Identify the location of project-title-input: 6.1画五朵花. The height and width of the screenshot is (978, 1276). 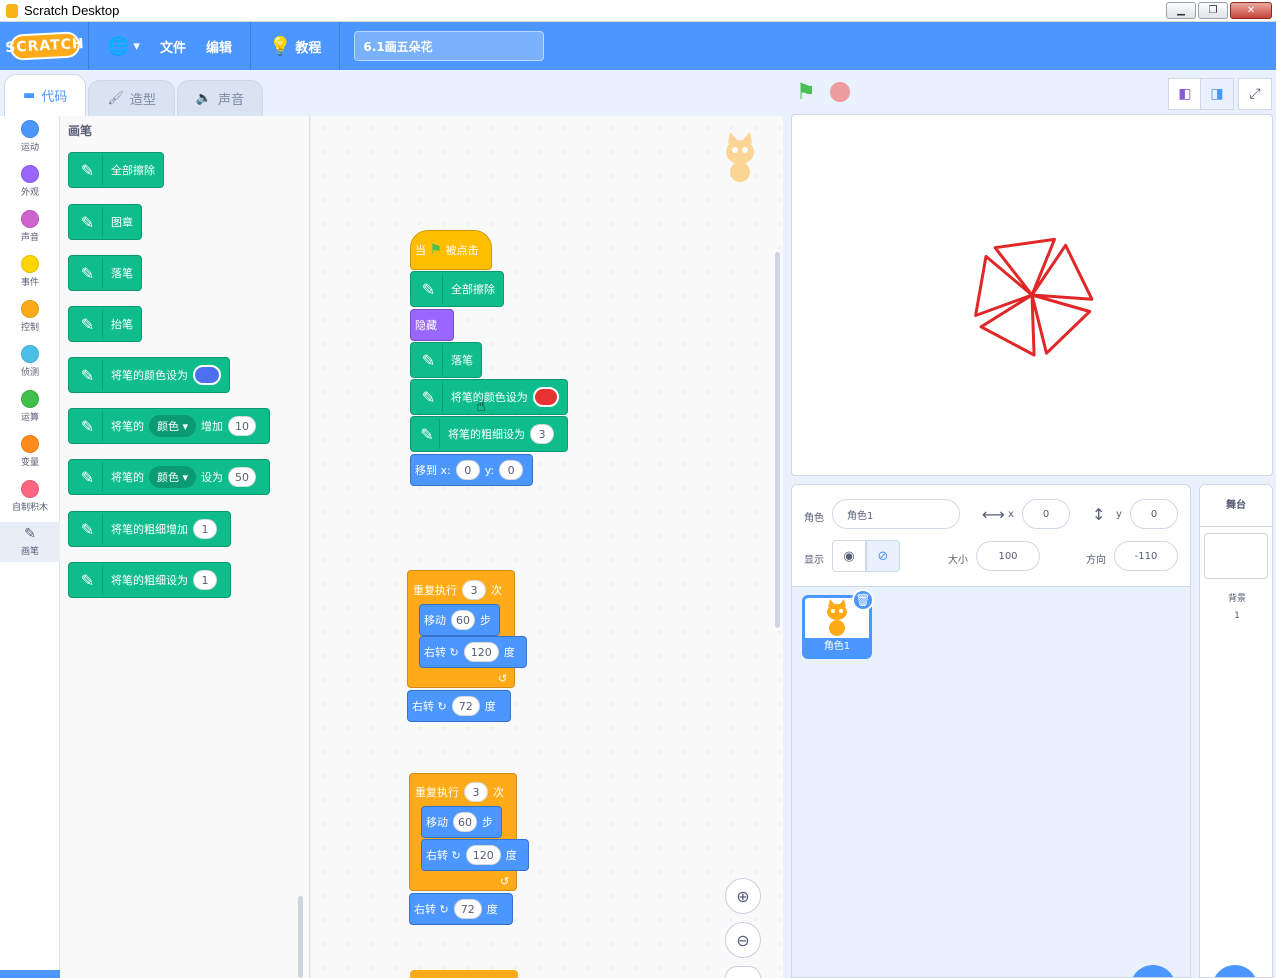
(449, 46).